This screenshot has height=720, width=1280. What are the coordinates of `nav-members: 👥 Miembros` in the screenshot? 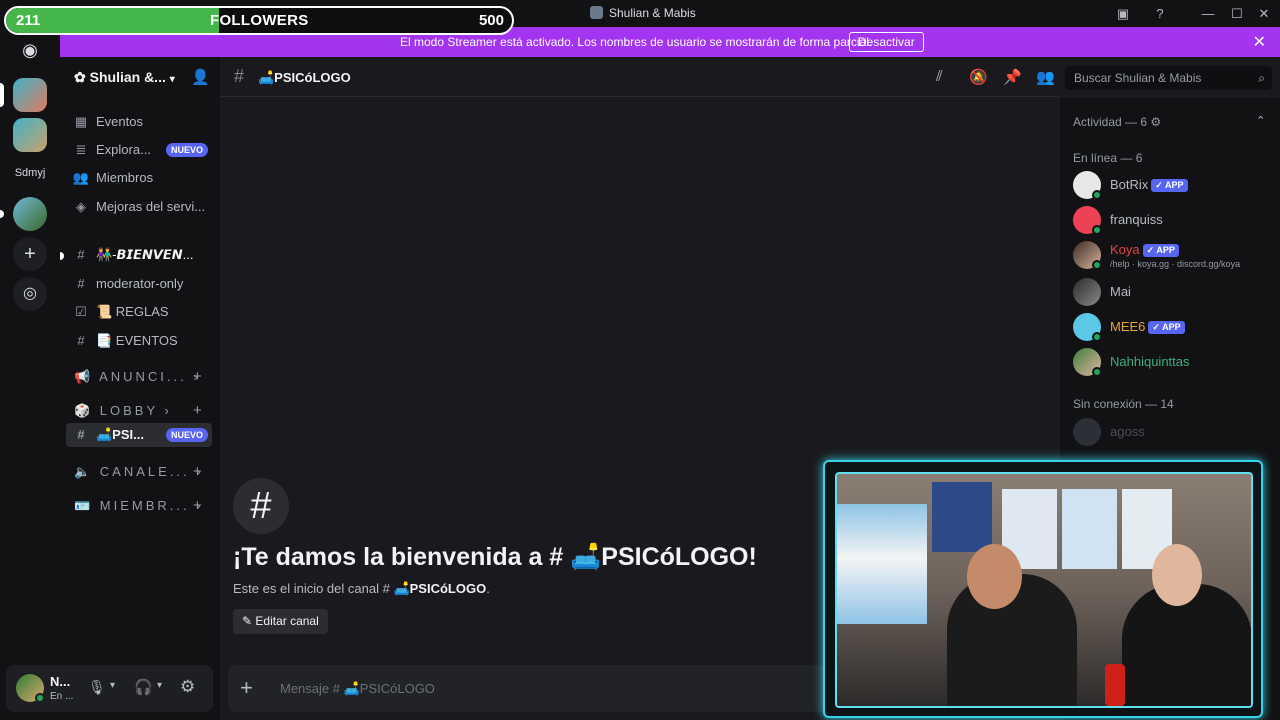 It's located at (143, 178).